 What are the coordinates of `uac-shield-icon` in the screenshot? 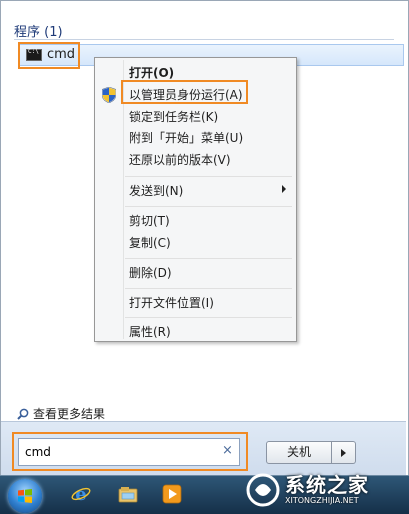 It's located at (109, 95).